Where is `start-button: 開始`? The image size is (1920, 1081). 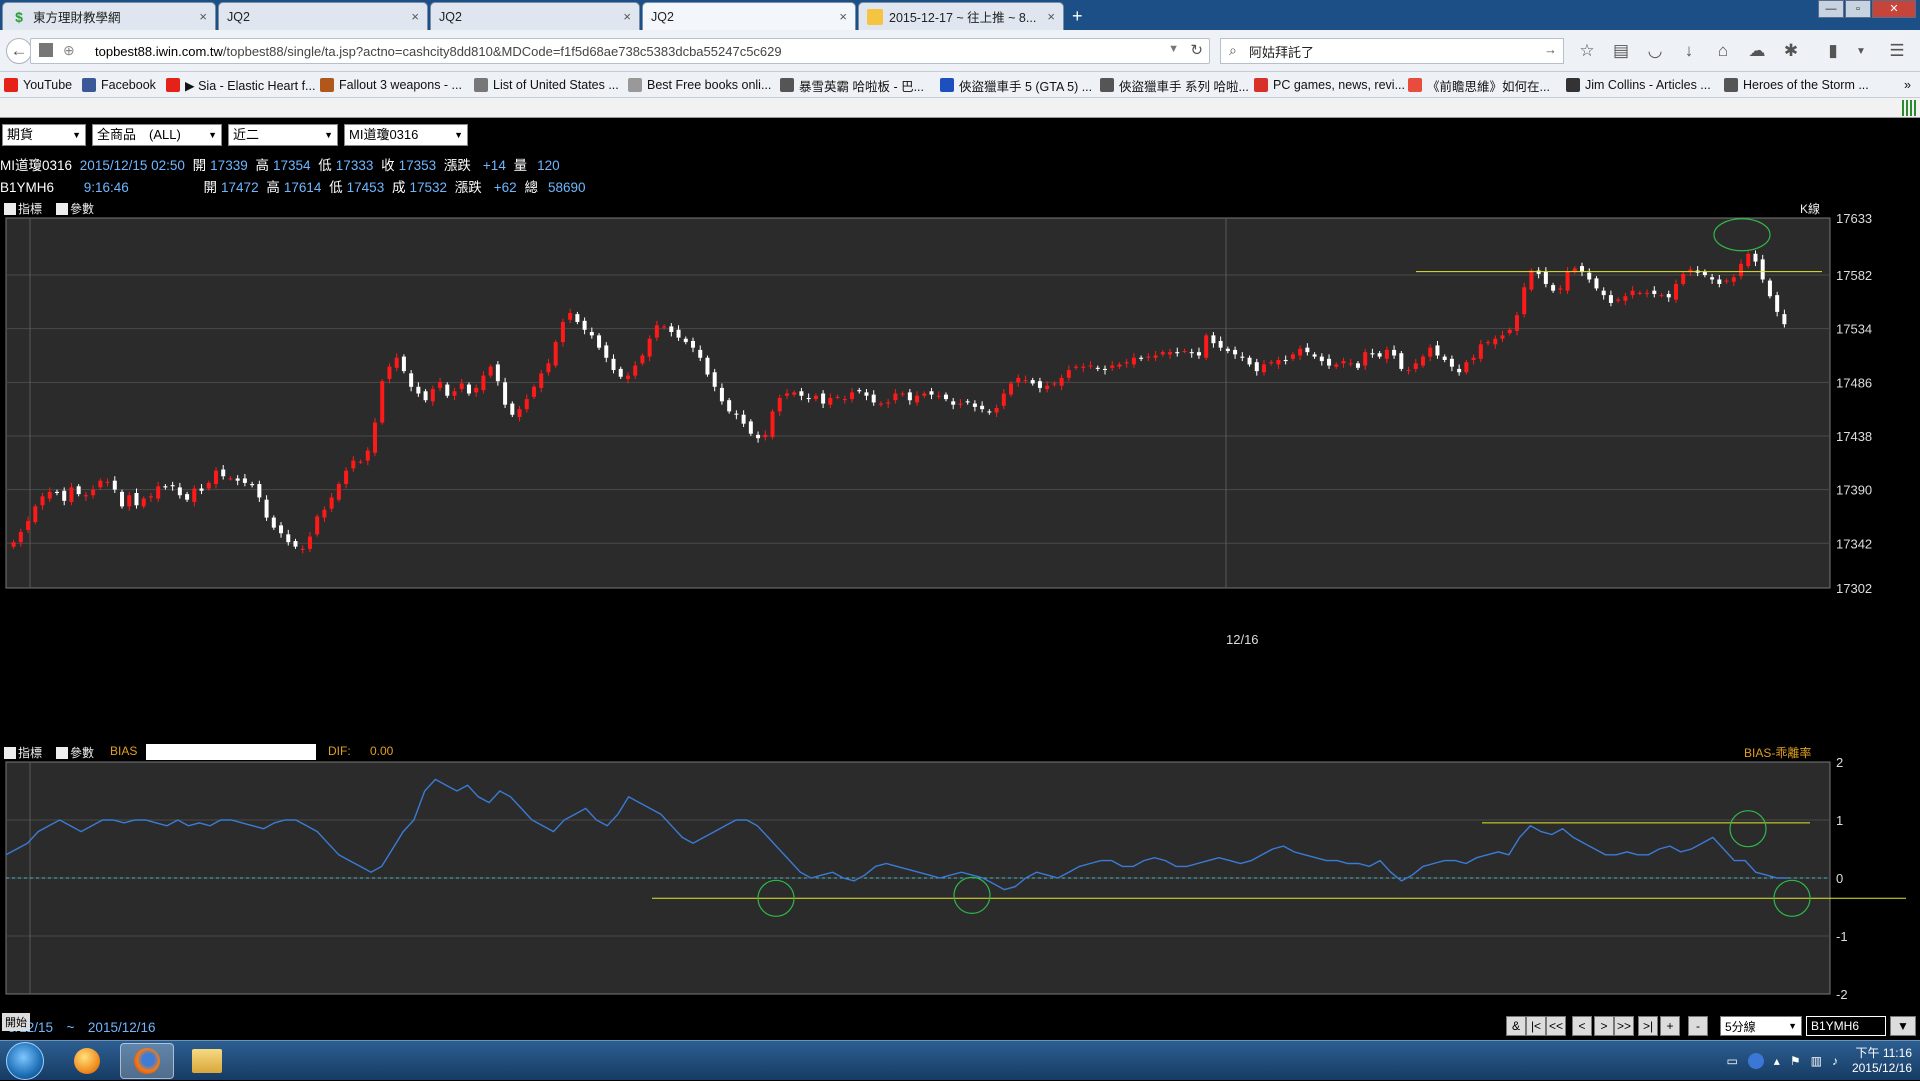 start-button: 開始 is located at coordinates (16, 1022).